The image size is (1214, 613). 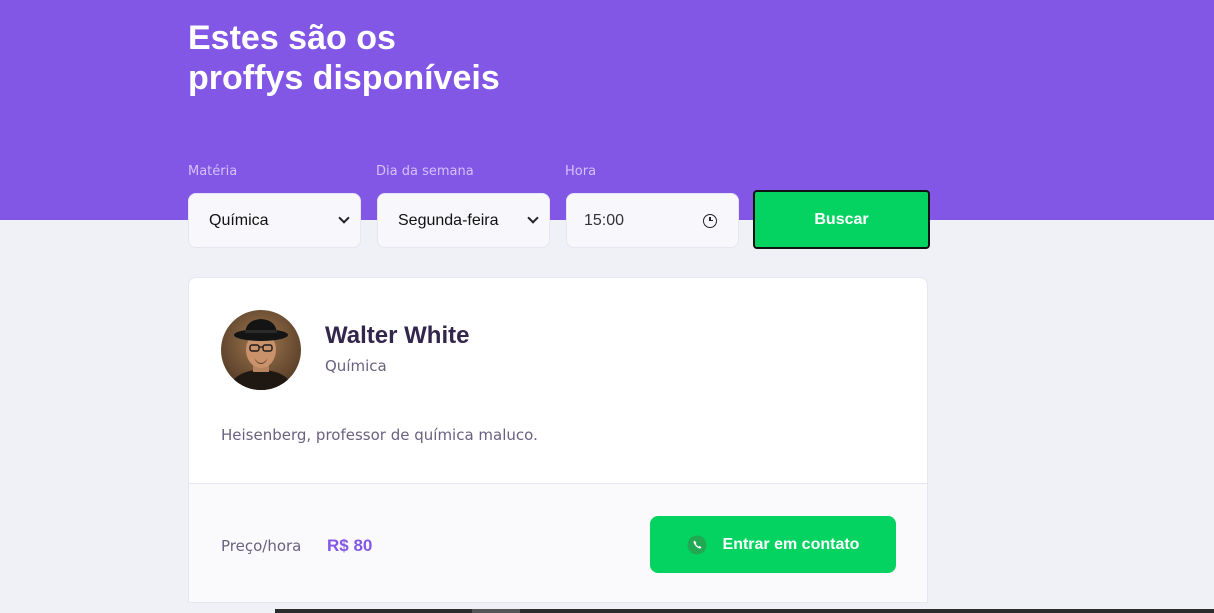 I want to click on teacher-subject: Química, so click(x=356, y=366).